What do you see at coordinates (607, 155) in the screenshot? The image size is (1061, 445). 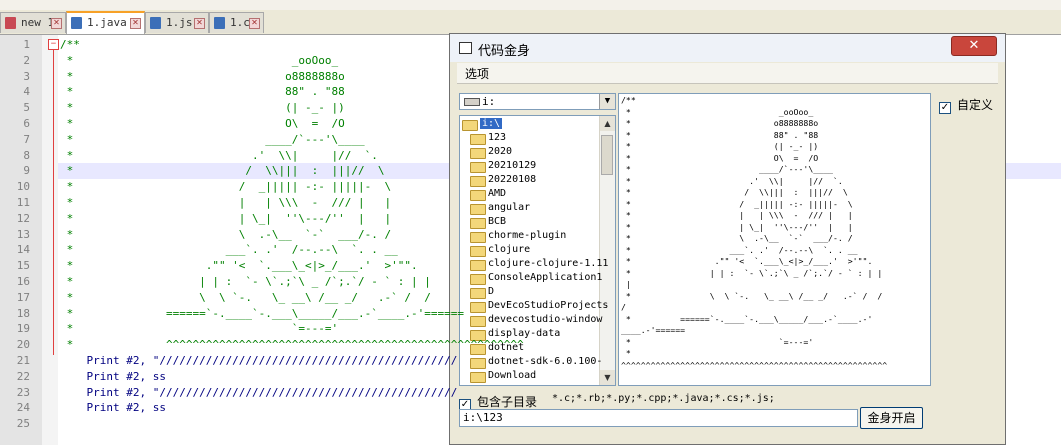 I see `scroll-thumb` at bounding box center [607, 155].